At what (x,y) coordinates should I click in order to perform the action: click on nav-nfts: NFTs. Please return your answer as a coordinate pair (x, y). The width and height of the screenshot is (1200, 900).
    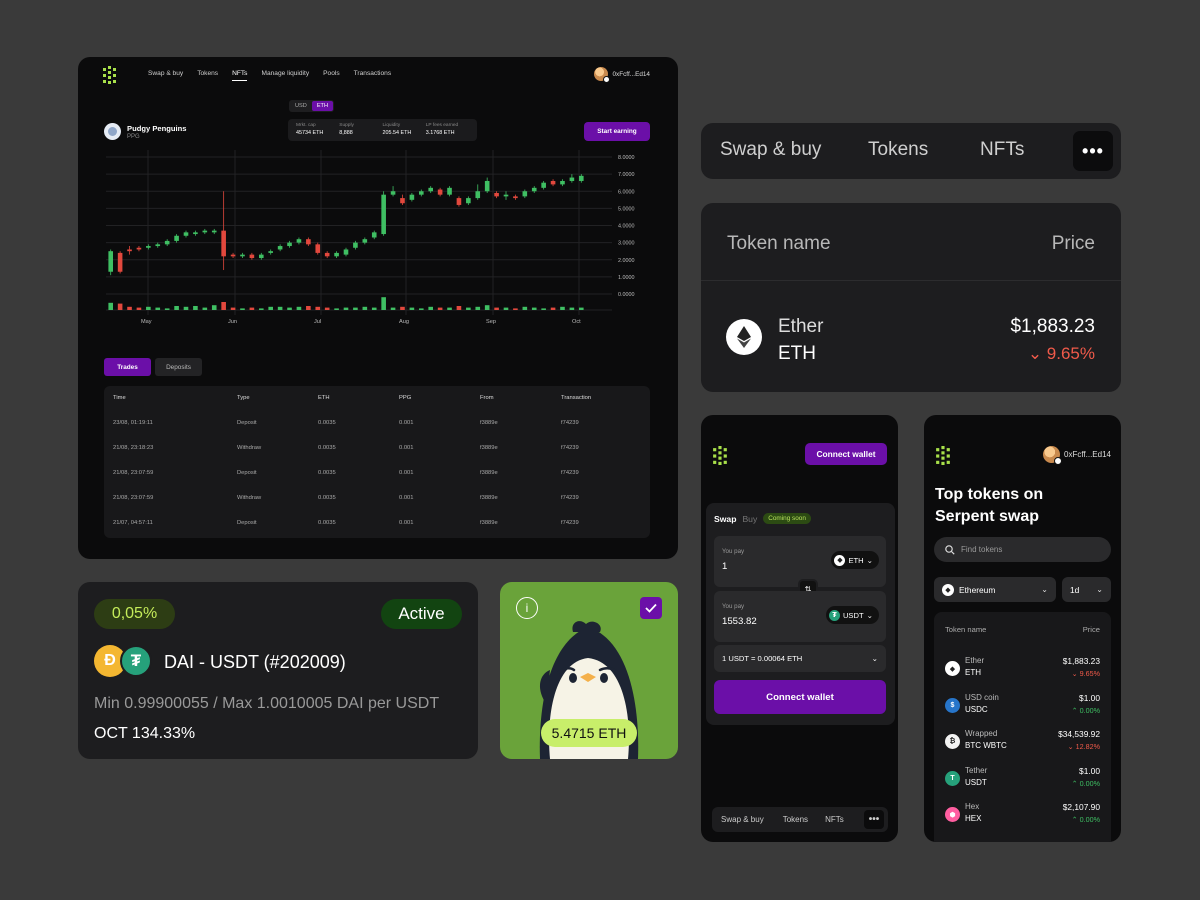
    Looking at the image, I should click on (240, 75).